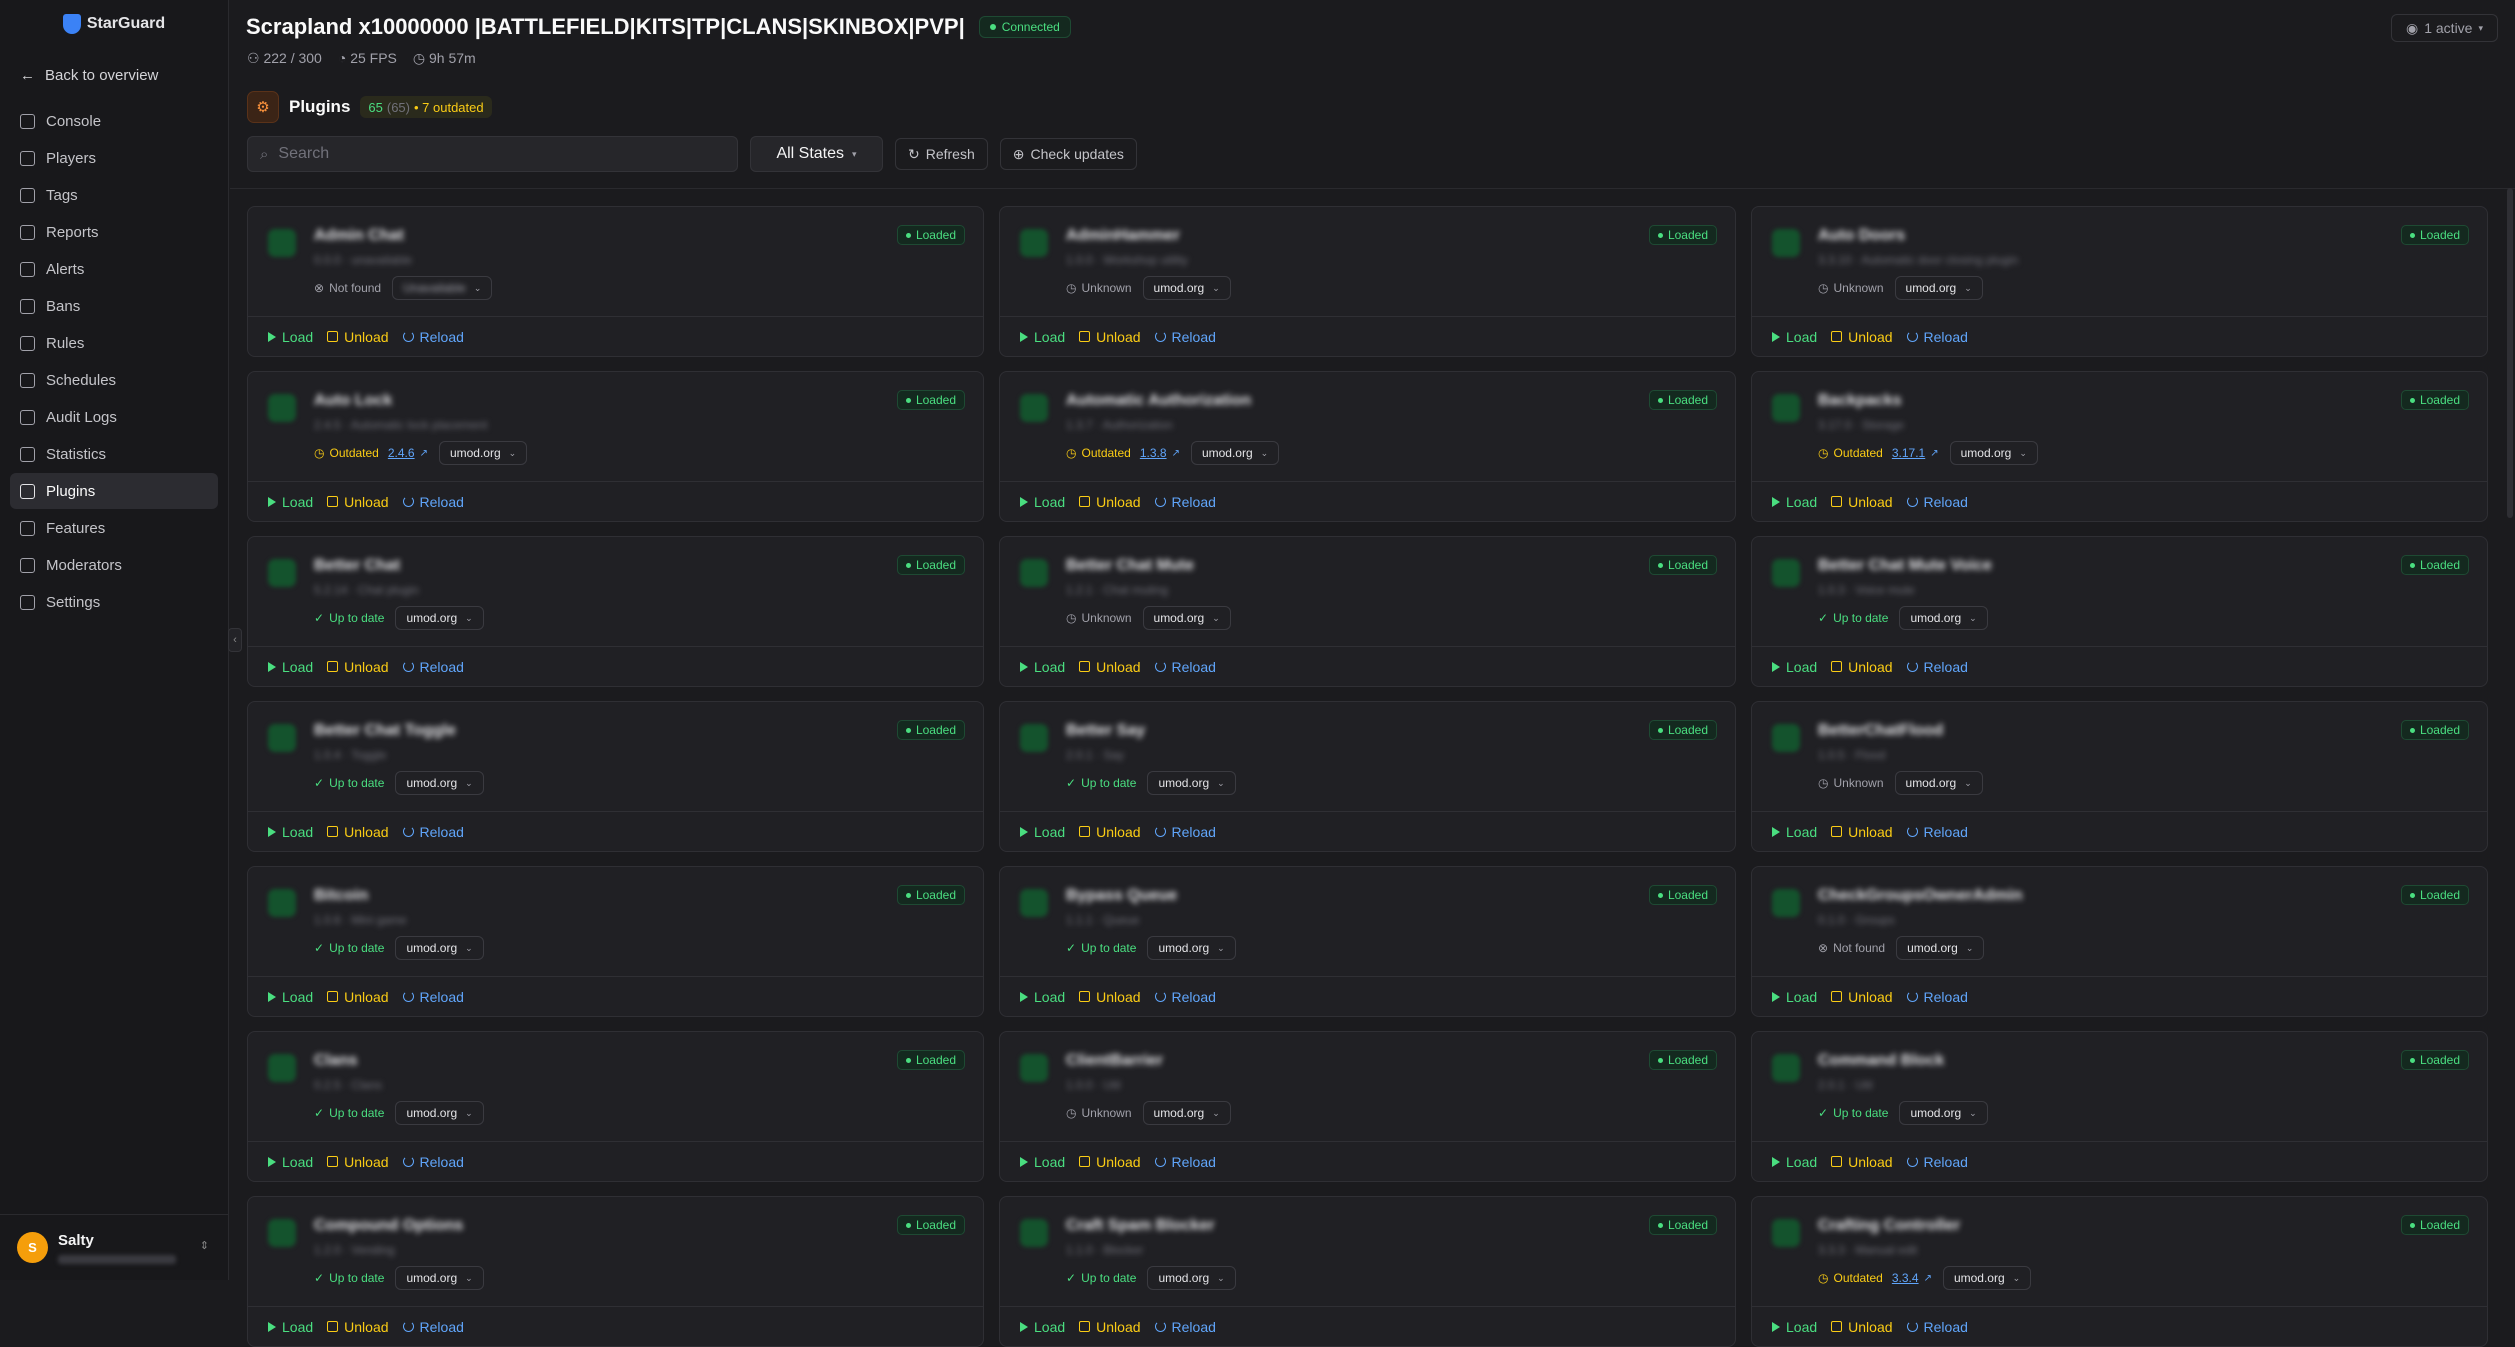 The image size is (2515, 1347). Describe the element at coordinates (114, 24) in the screenshot. I see `app-logo: StarGuard` at that location.